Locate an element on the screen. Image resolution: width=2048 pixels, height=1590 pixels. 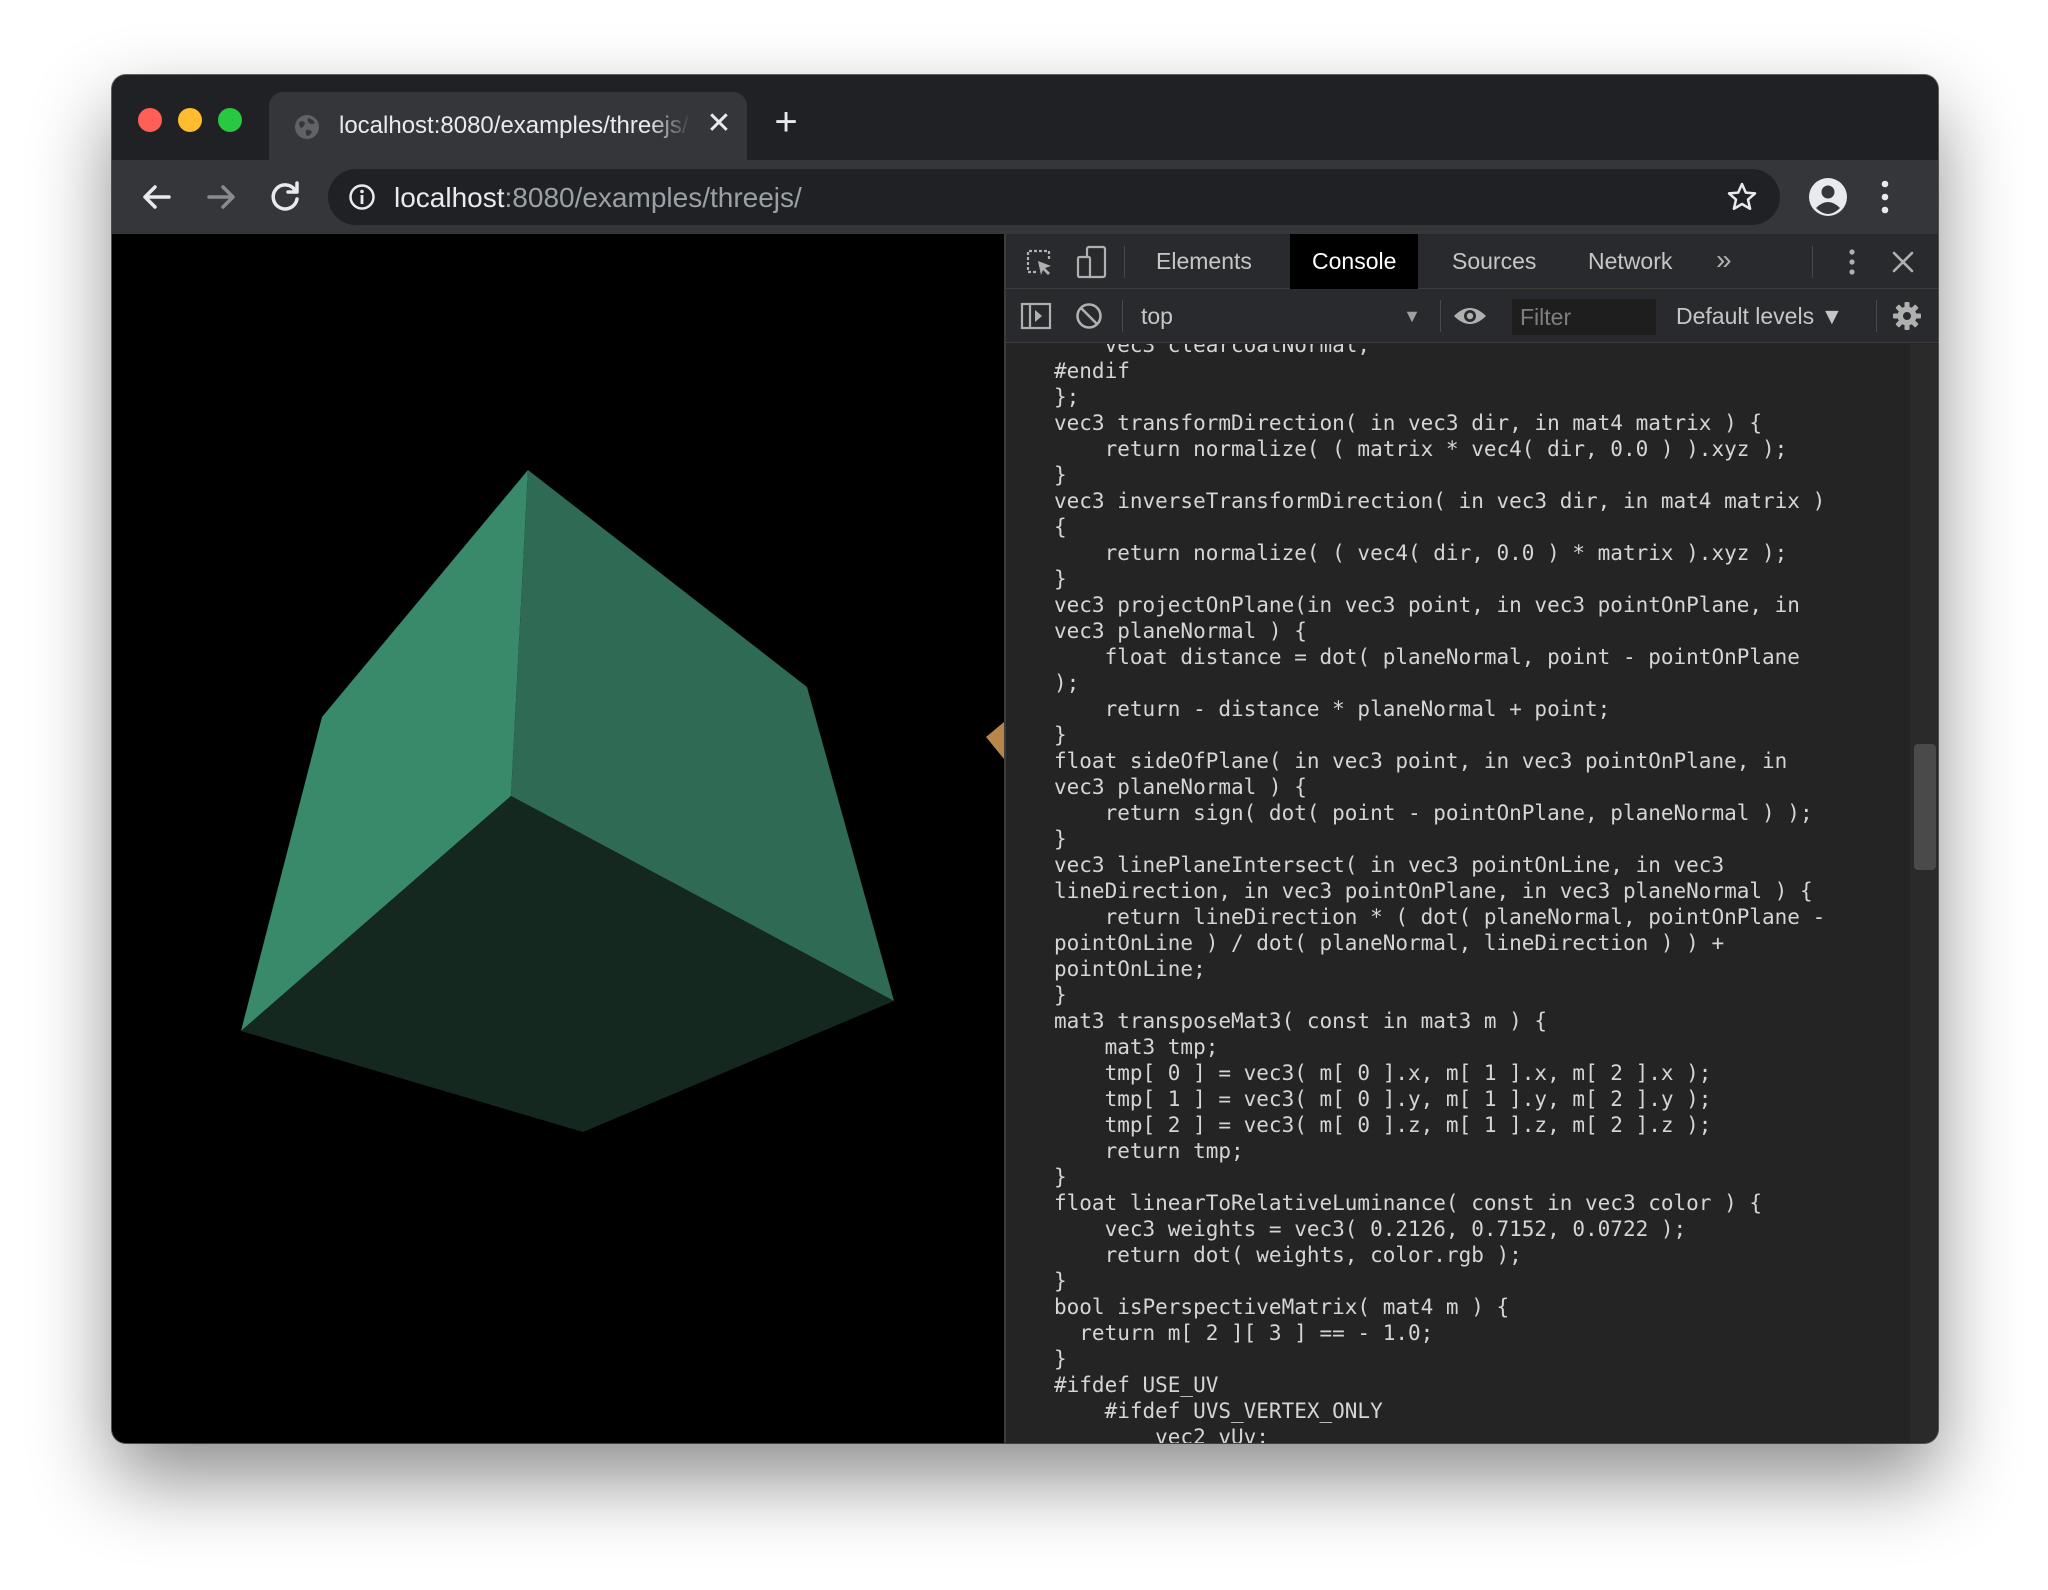
inspect-element-icon is located at coordinates (1039, 262).